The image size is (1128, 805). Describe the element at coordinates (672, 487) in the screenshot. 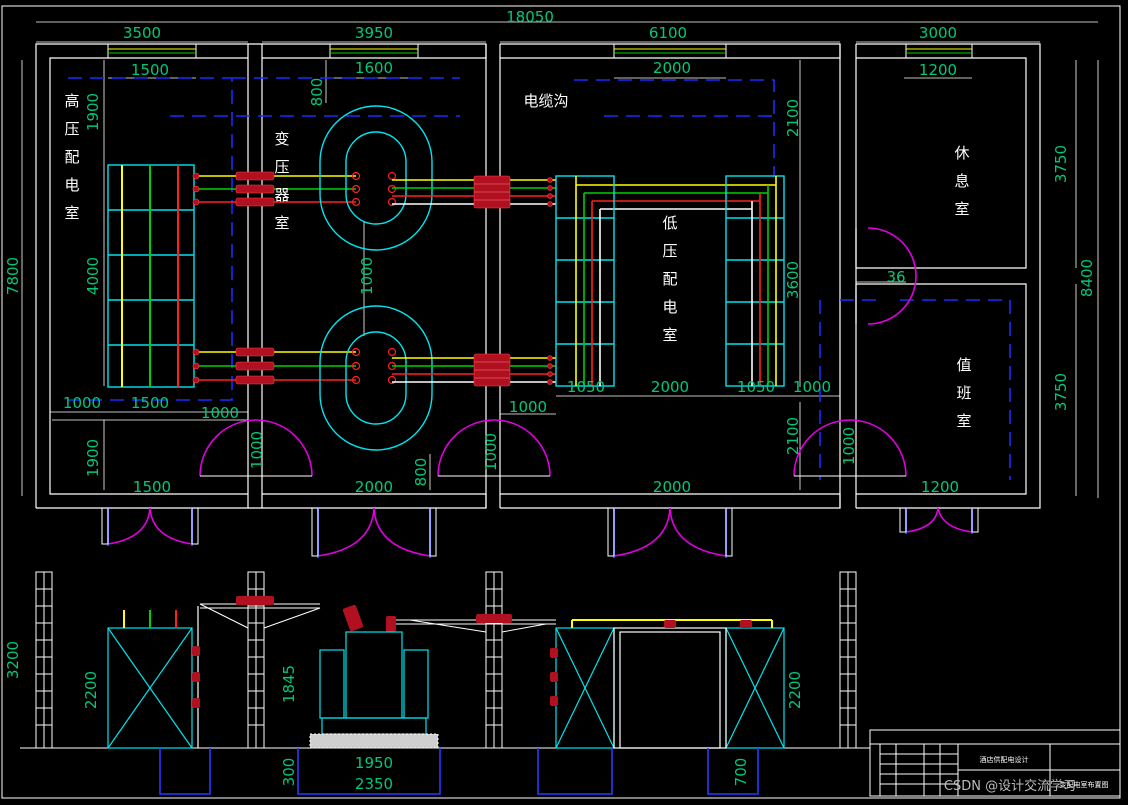

I see `dim-door-3: 2000` at that location.